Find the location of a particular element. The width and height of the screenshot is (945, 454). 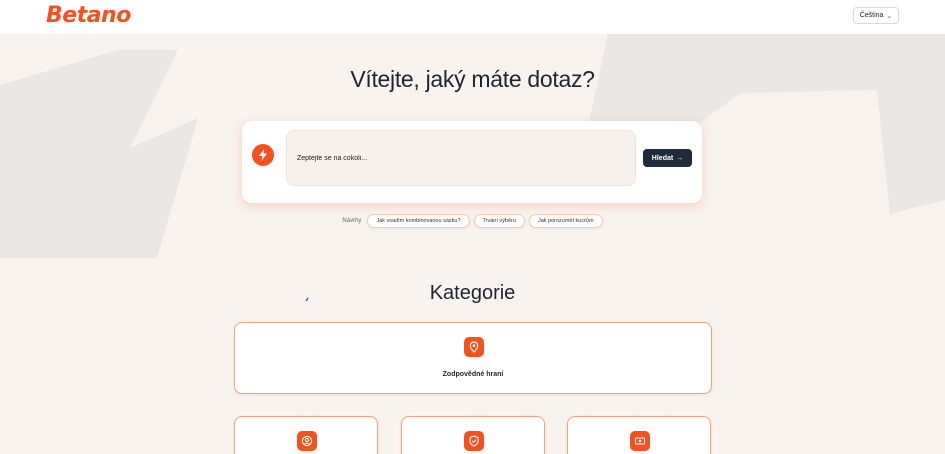

user-icon is located at coordinates (307, 441).